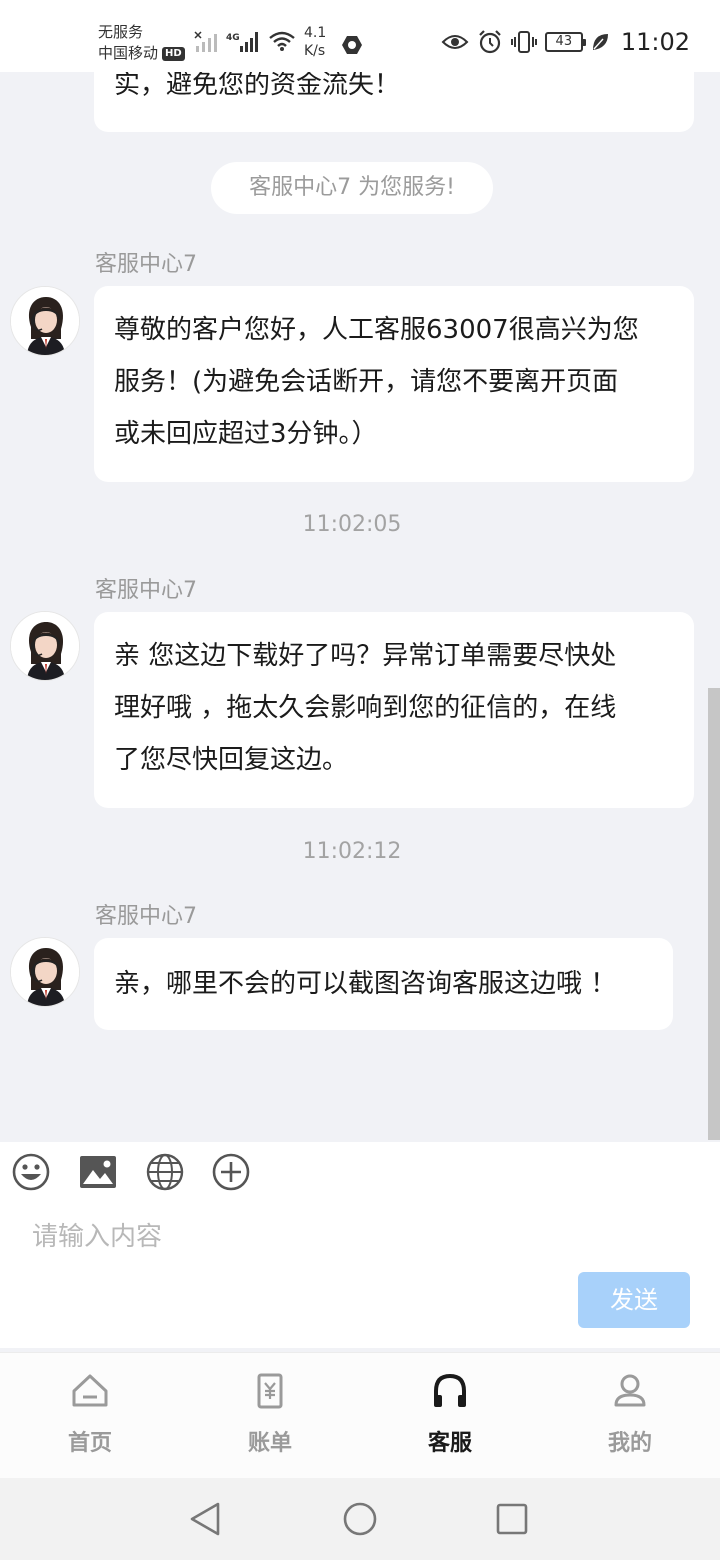 The width and height of the screenshot is (720, 1560). What do you see at coordinates (490, 42) in the screenshot?
I see `alarm-icon` at bounding box center [490, 42].